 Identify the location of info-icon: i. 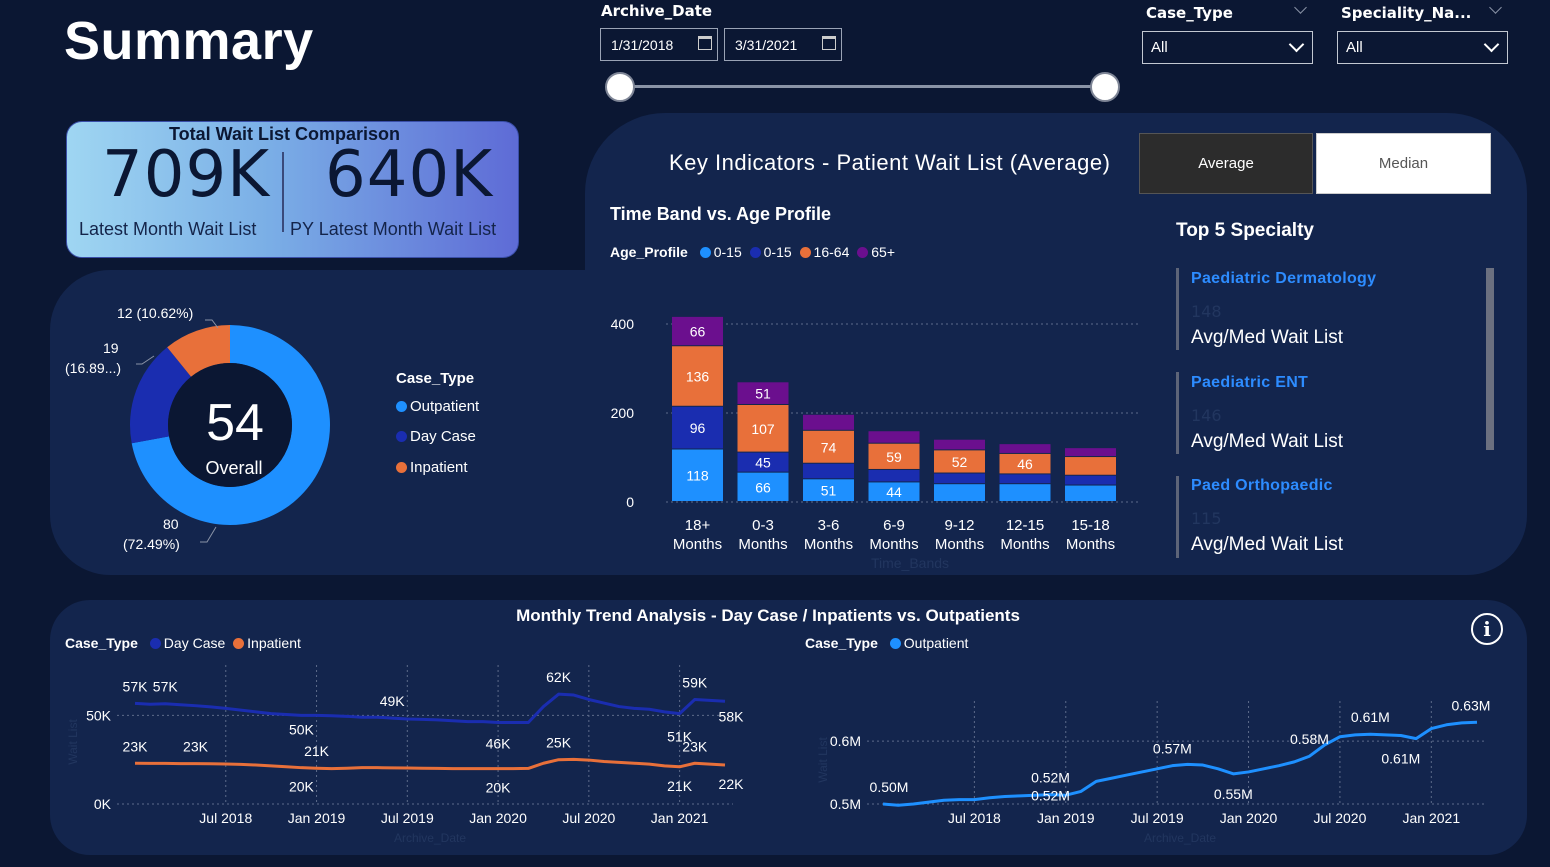
(1487, 629).